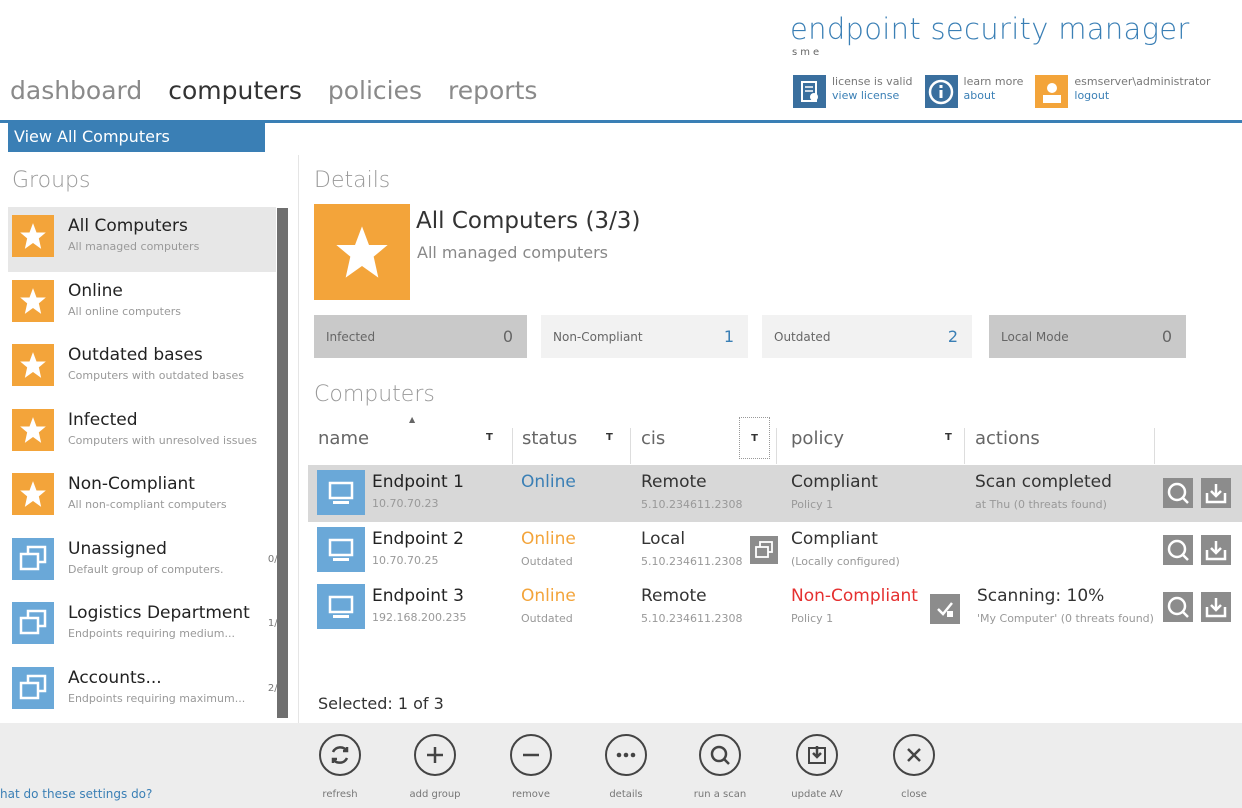  What do you see at coordinates (435, 794) in the screenshot?
I see `add-group-label: add group` at bounding box center [435, 794].